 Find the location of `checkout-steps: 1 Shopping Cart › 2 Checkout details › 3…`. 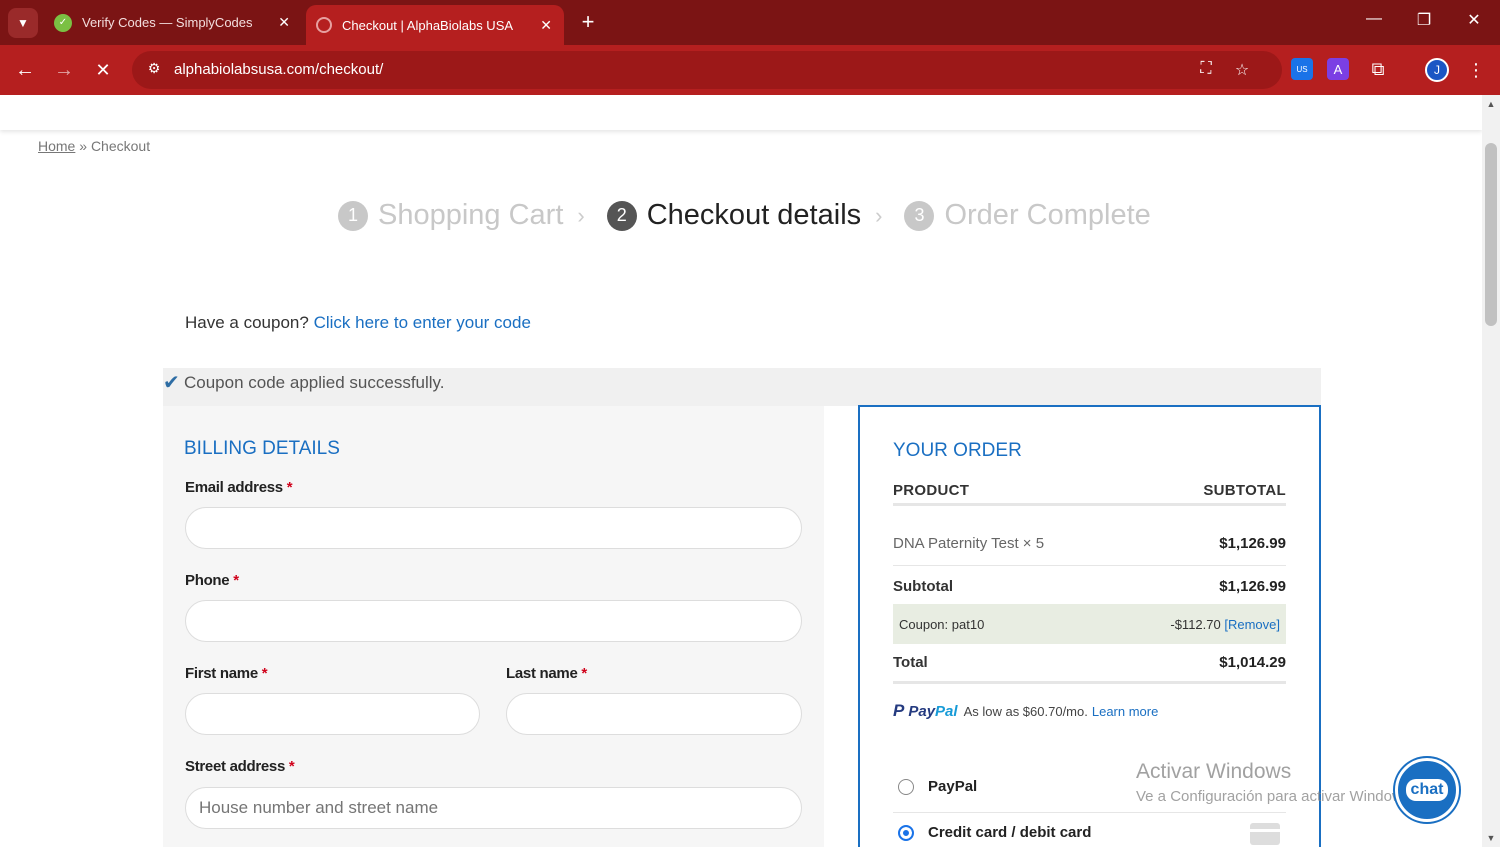

checkout-steps: 1 Shopping Cart › 2 Checkout details › 3… is located at coordinates (744, 215).